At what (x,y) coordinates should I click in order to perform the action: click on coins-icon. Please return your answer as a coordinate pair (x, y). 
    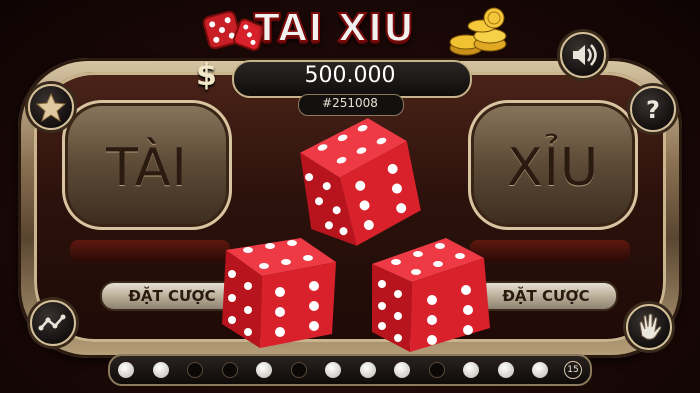
    Looking at the image, I should click on (478, 31).